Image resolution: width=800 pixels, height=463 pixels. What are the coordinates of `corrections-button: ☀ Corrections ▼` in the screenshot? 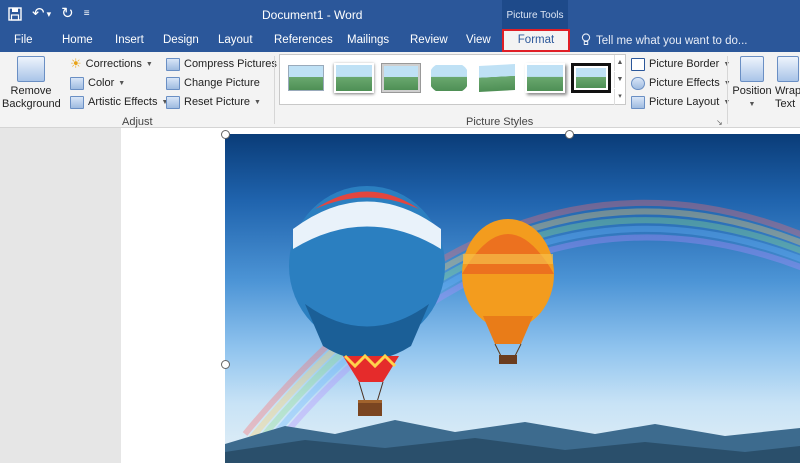 It's located at (111, 64).